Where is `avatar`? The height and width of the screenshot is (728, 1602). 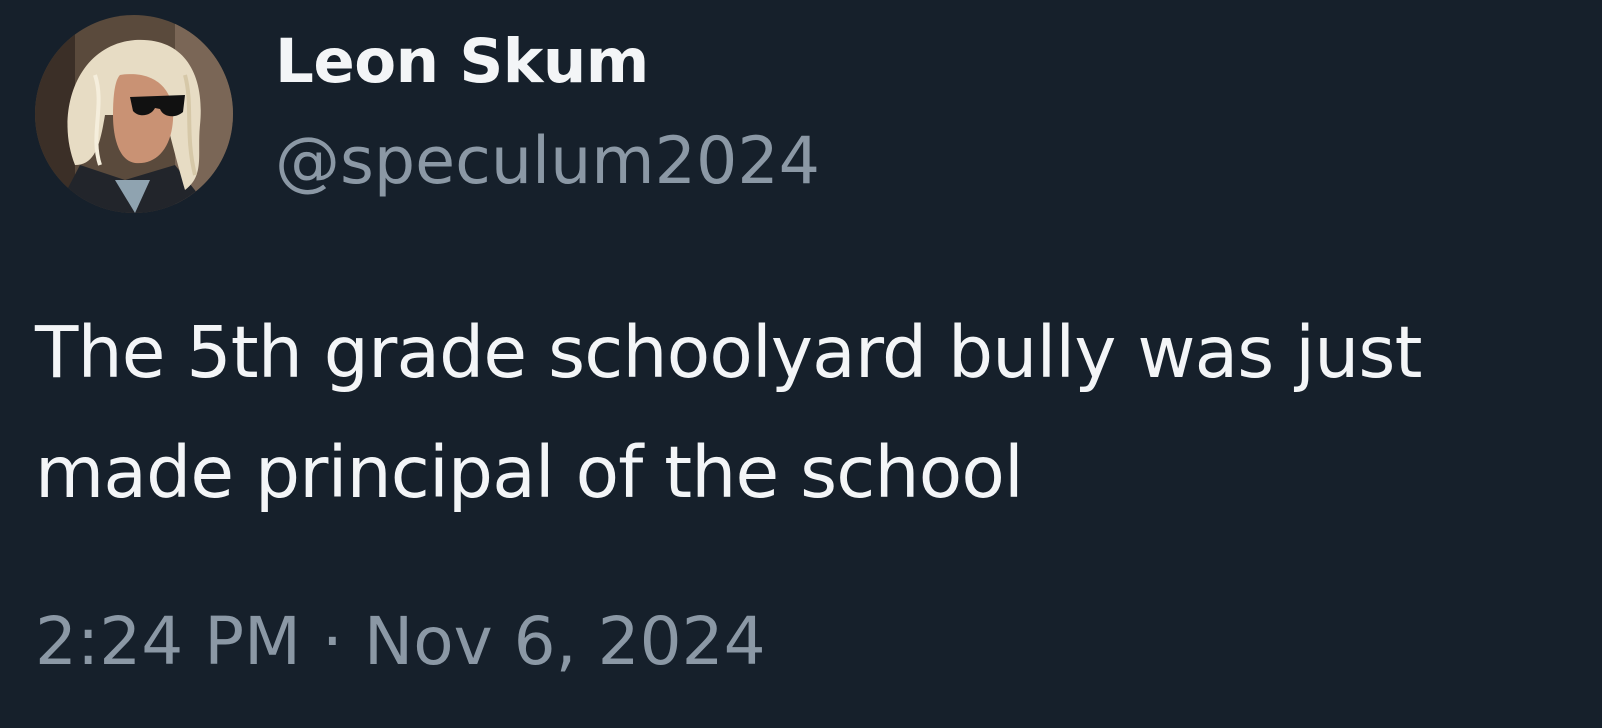 avatar is located at coordinates (134, 114).